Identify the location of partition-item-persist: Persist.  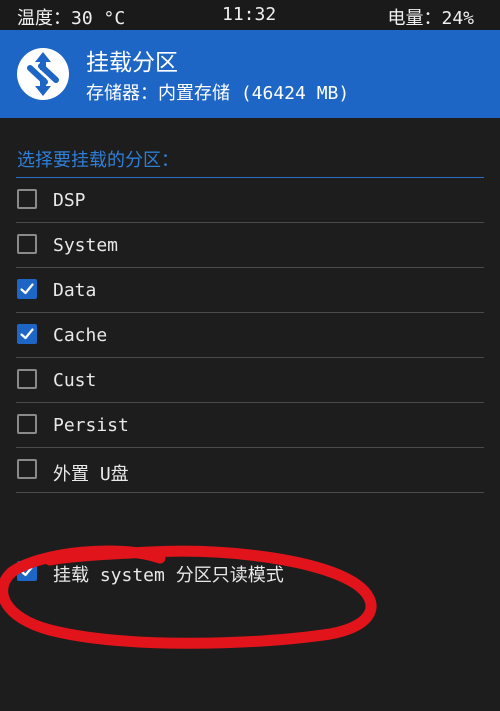
(250, 425).